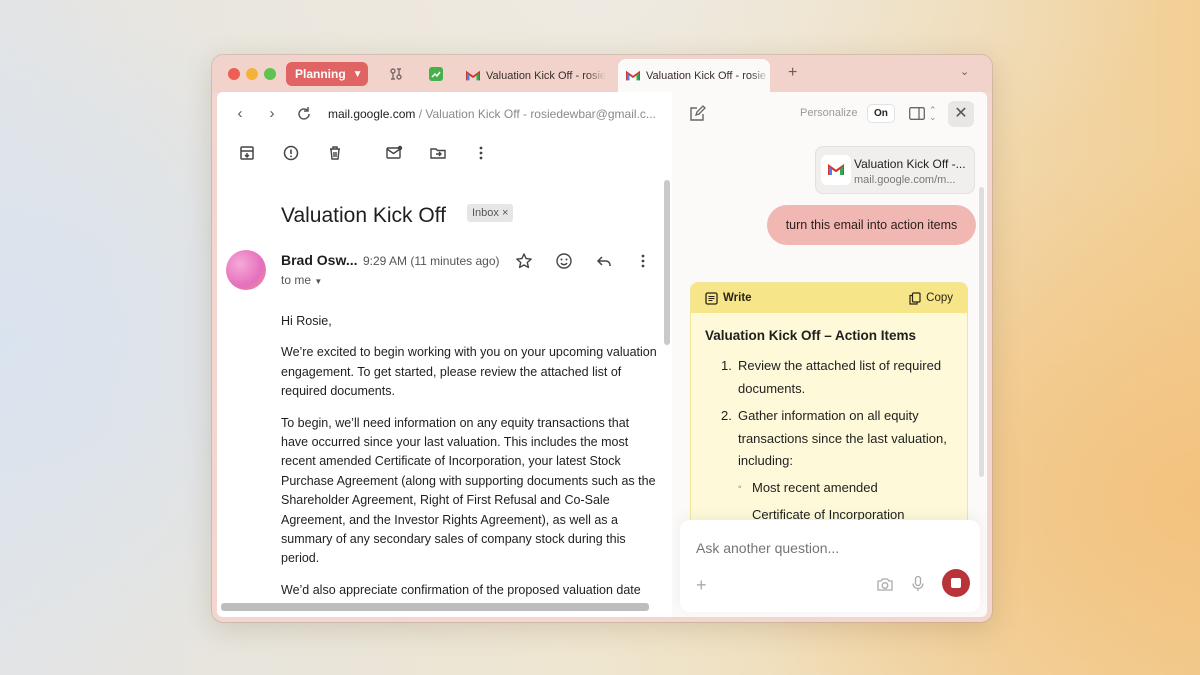 Image resolution: width=1200 pixels, height=675 pixels. I want to click on zoom-window-button, so click(270, 74).